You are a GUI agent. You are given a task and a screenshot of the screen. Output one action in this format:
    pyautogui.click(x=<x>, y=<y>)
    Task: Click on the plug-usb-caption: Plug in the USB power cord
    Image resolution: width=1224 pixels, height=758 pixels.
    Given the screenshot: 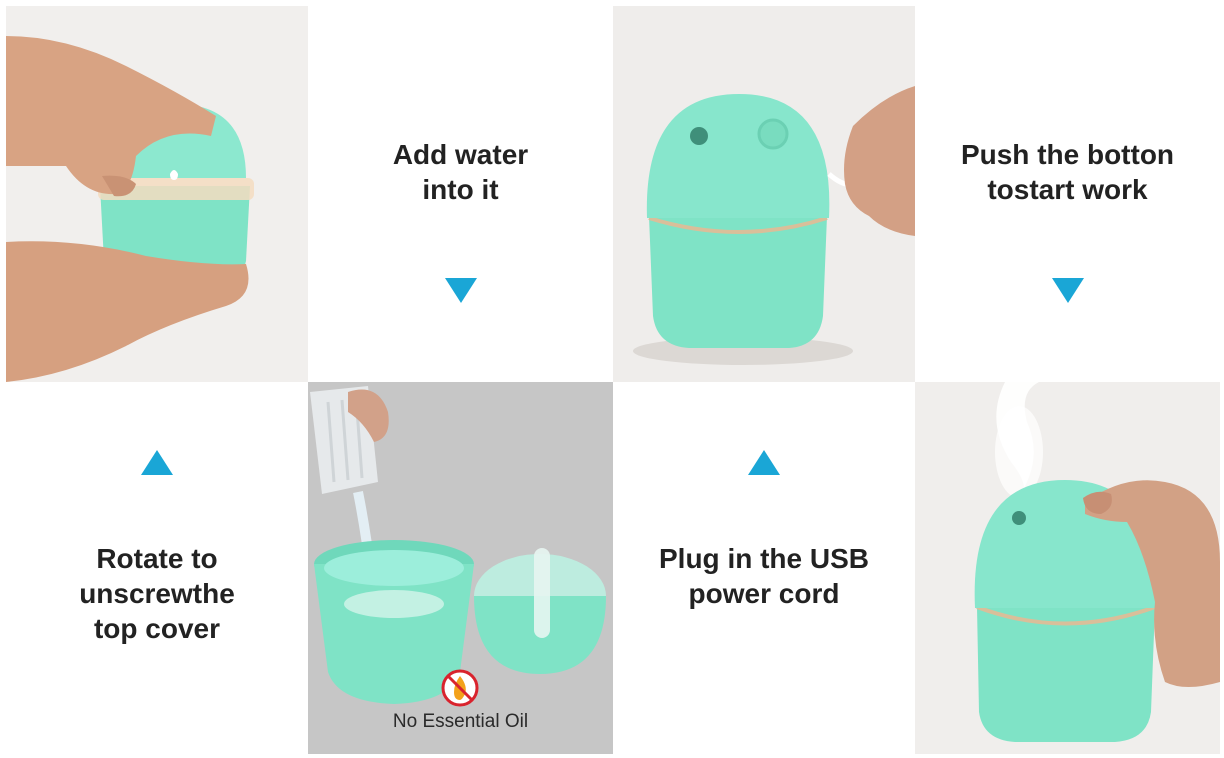 What is the action you would take?
    pyautogui.click(x=764, y=576)
    